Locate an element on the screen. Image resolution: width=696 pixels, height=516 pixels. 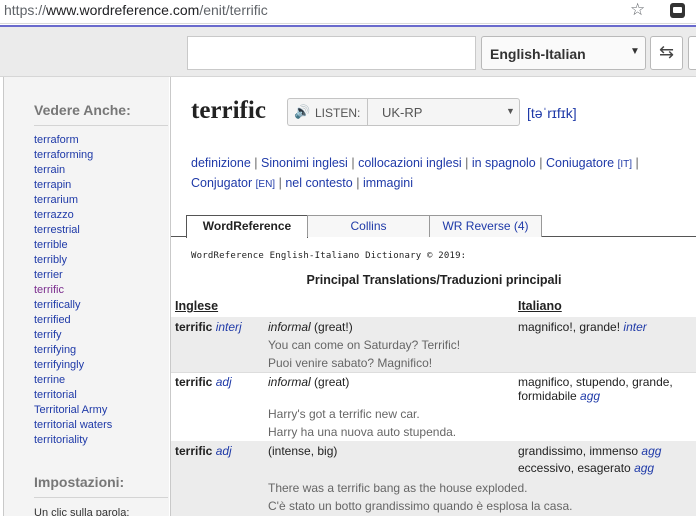
link-coniugatore-label: Coniugatore is located at coordinates (580, 163).